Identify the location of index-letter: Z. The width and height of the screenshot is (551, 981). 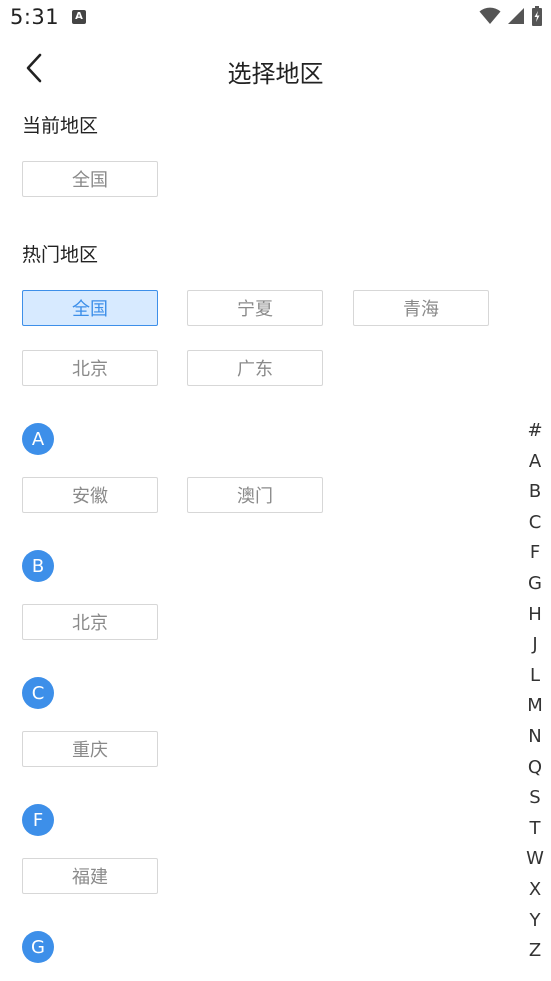
(535, 951).